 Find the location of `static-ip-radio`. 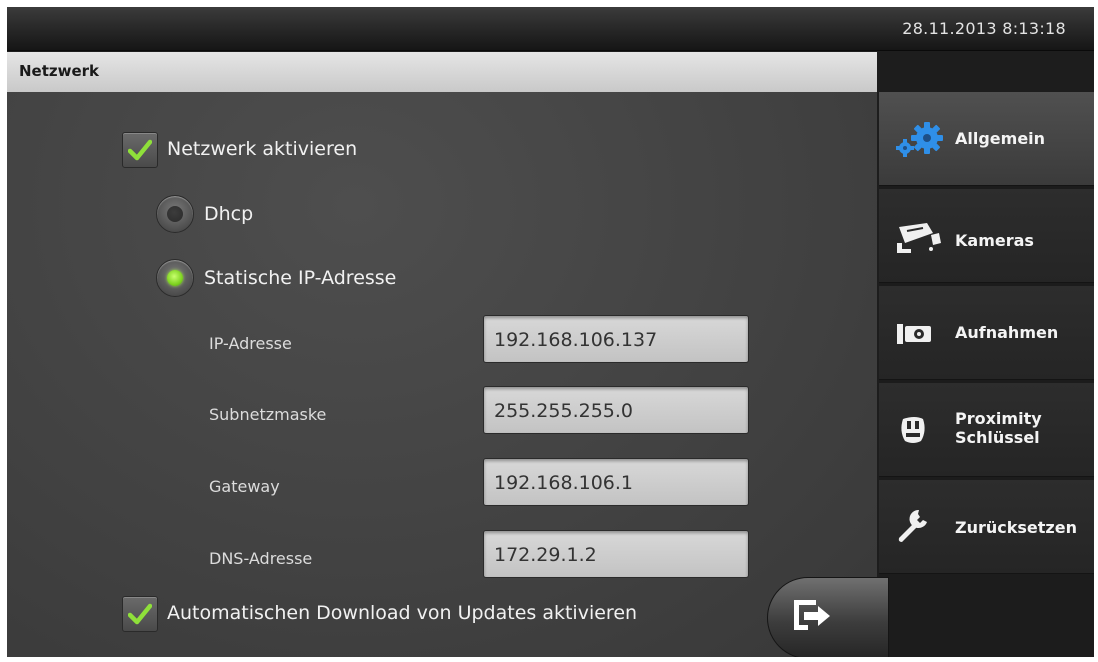

static-ip-radio is located at coordinates (175, 278).